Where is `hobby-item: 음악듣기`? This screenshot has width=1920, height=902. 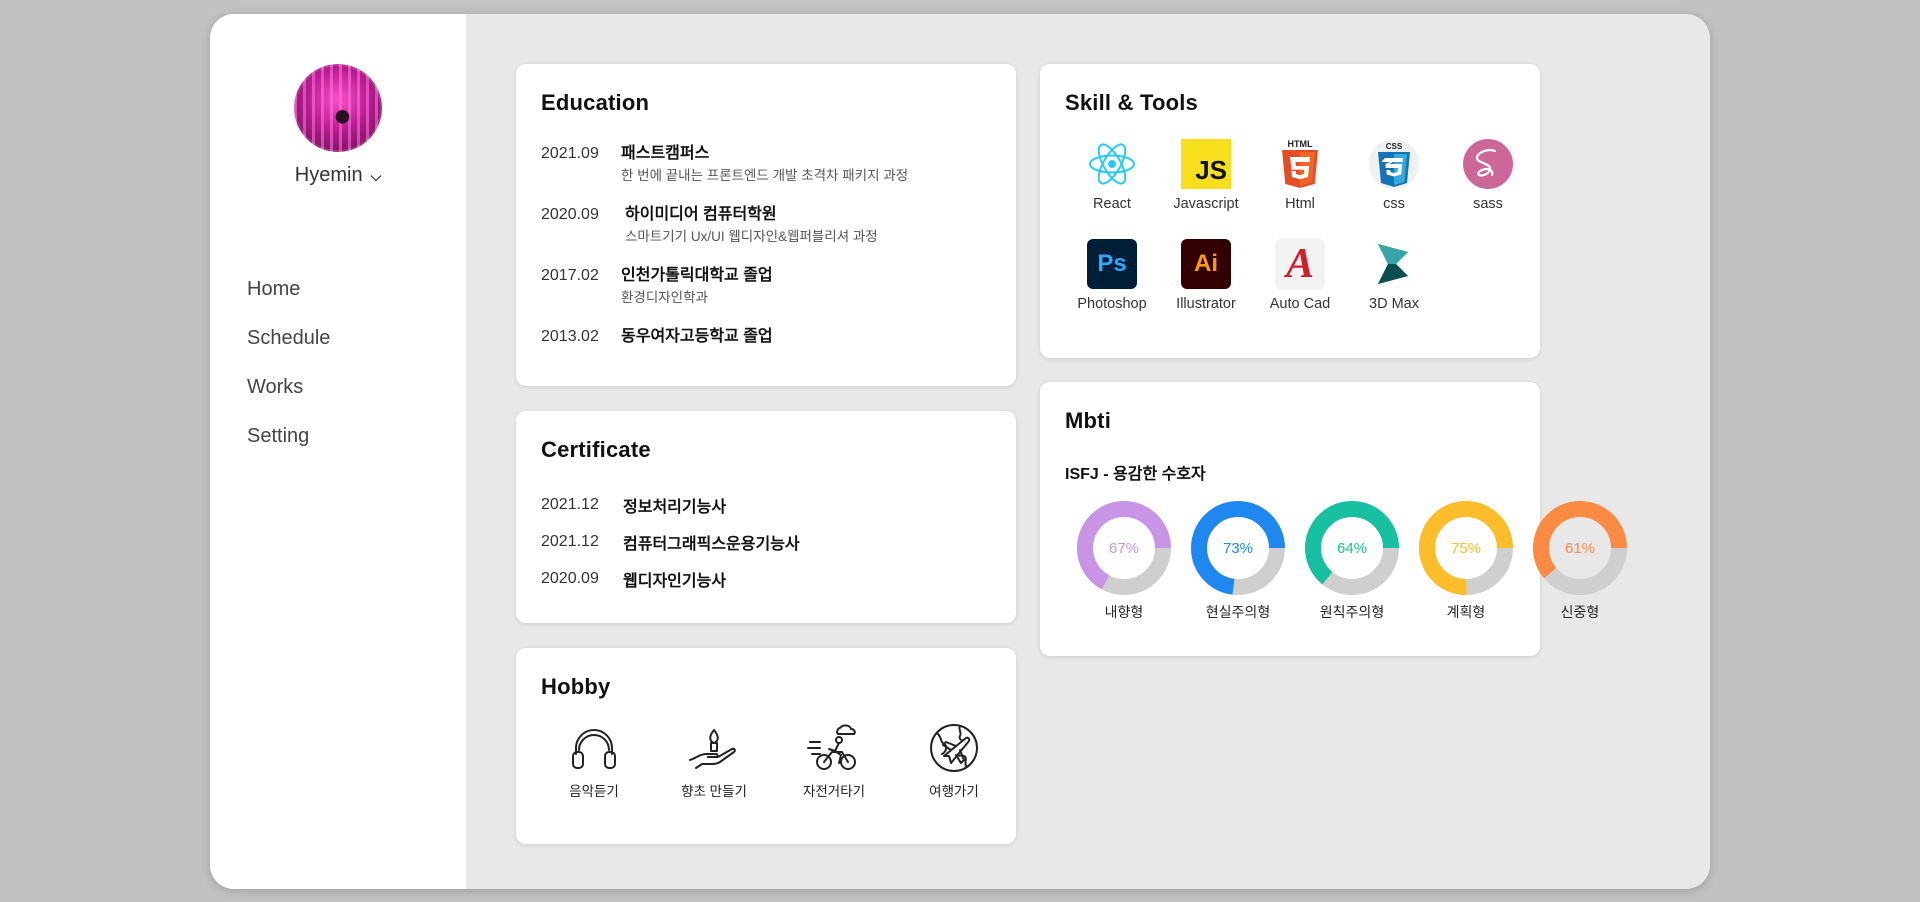
hobby-item: 음악듣기 is located at coordinates (594, 760).